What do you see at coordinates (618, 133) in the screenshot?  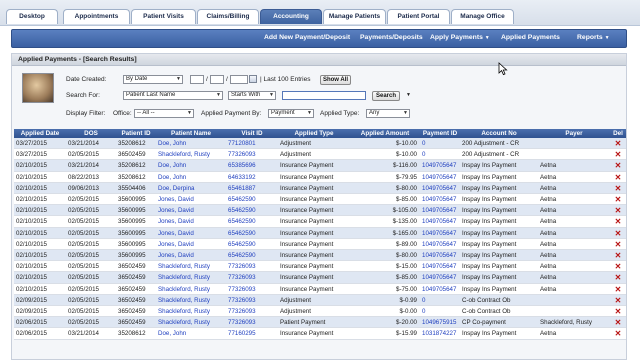 I see `column-header: Del` at bounding box center [618, 133].